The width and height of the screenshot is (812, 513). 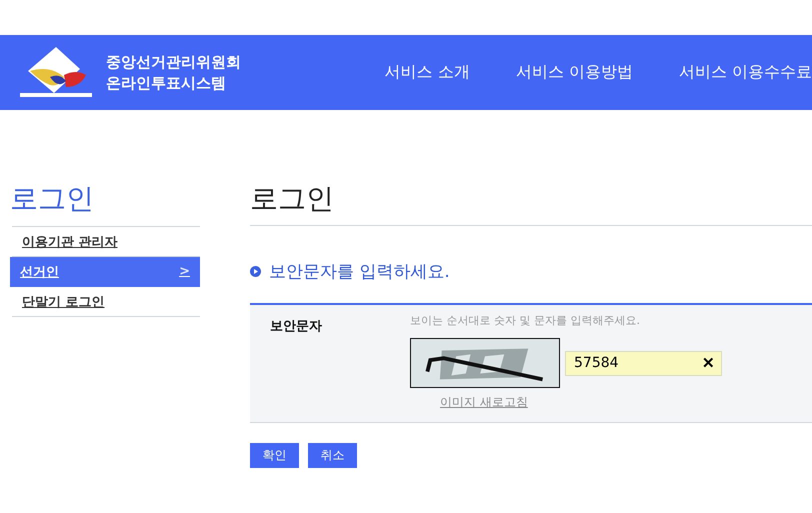 What do you see at coordinates (166, 83) in the screenshot?
I see `system-name: 온라인투표시스템` at bounding box center [166, 83].